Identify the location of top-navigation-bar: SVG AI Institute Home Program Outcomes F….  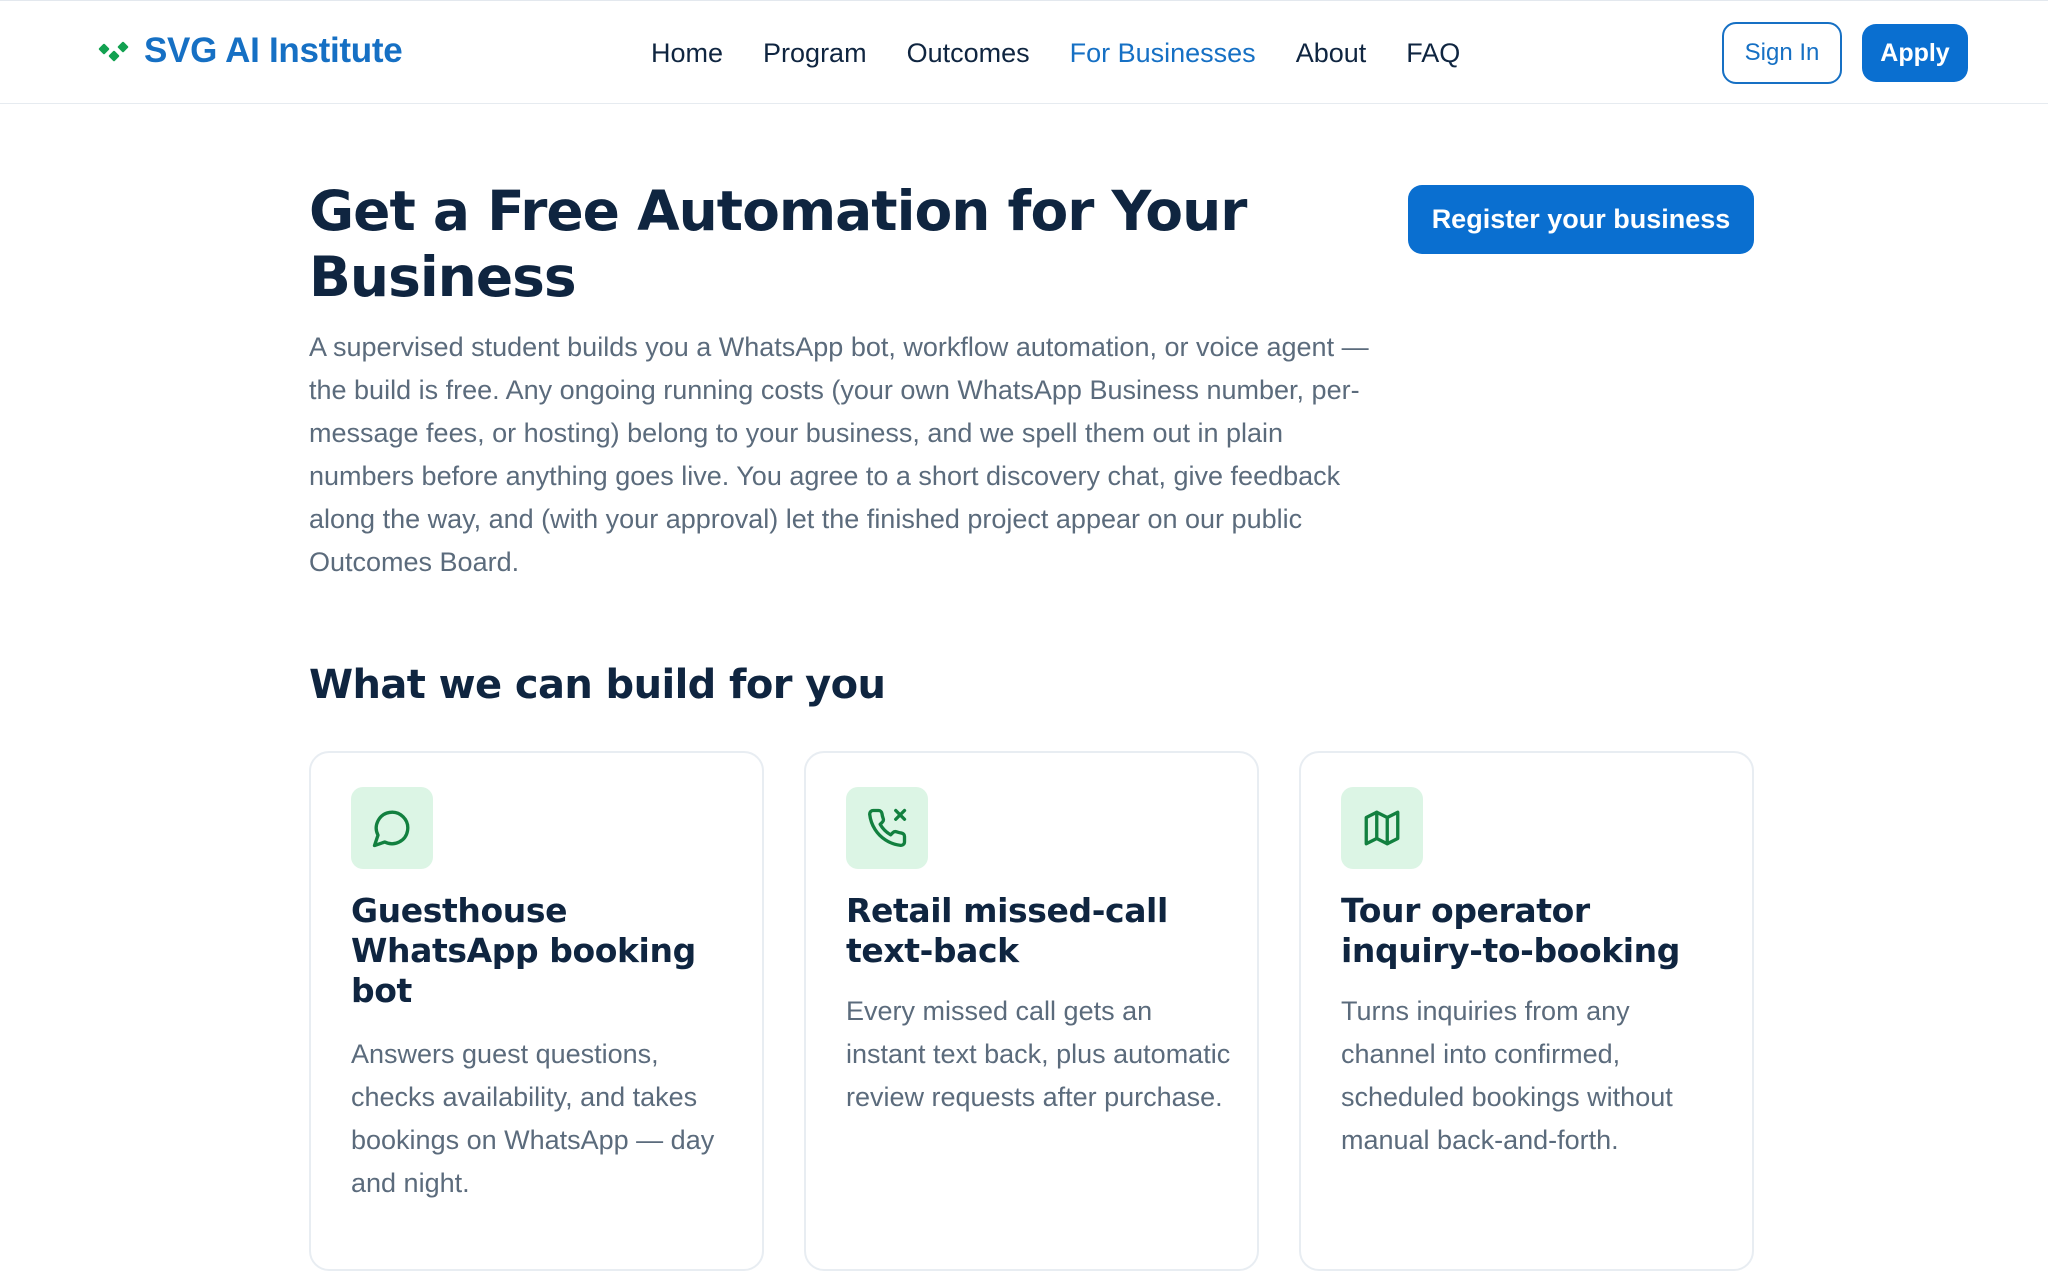
(1024, 52).